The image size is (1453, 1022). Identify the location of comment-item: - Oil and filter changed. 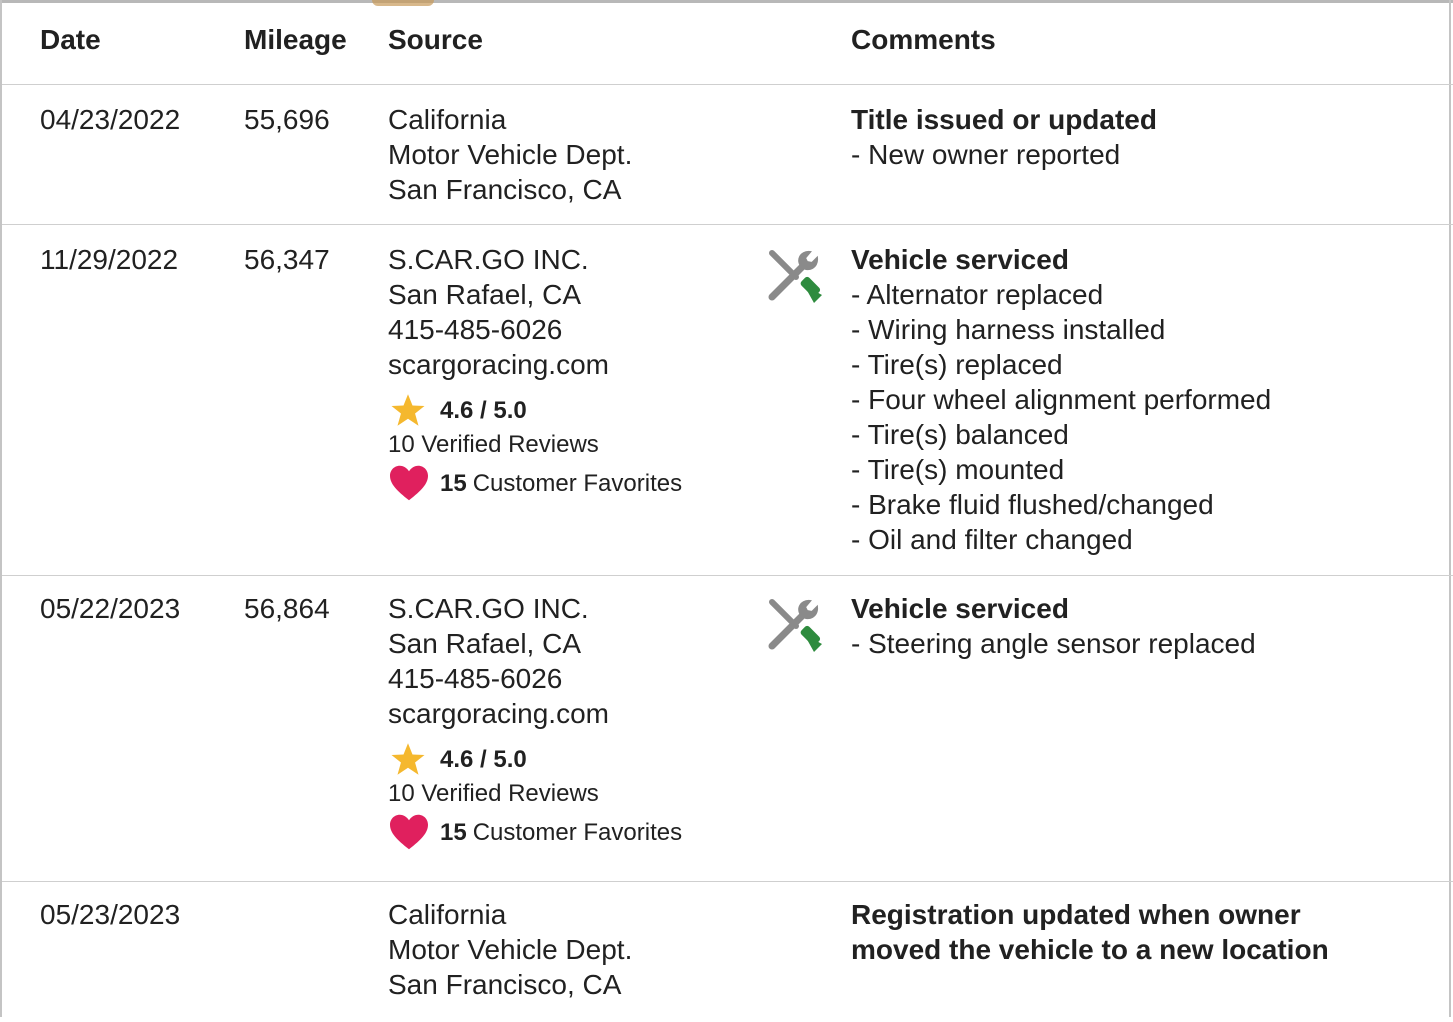
(992, 539).